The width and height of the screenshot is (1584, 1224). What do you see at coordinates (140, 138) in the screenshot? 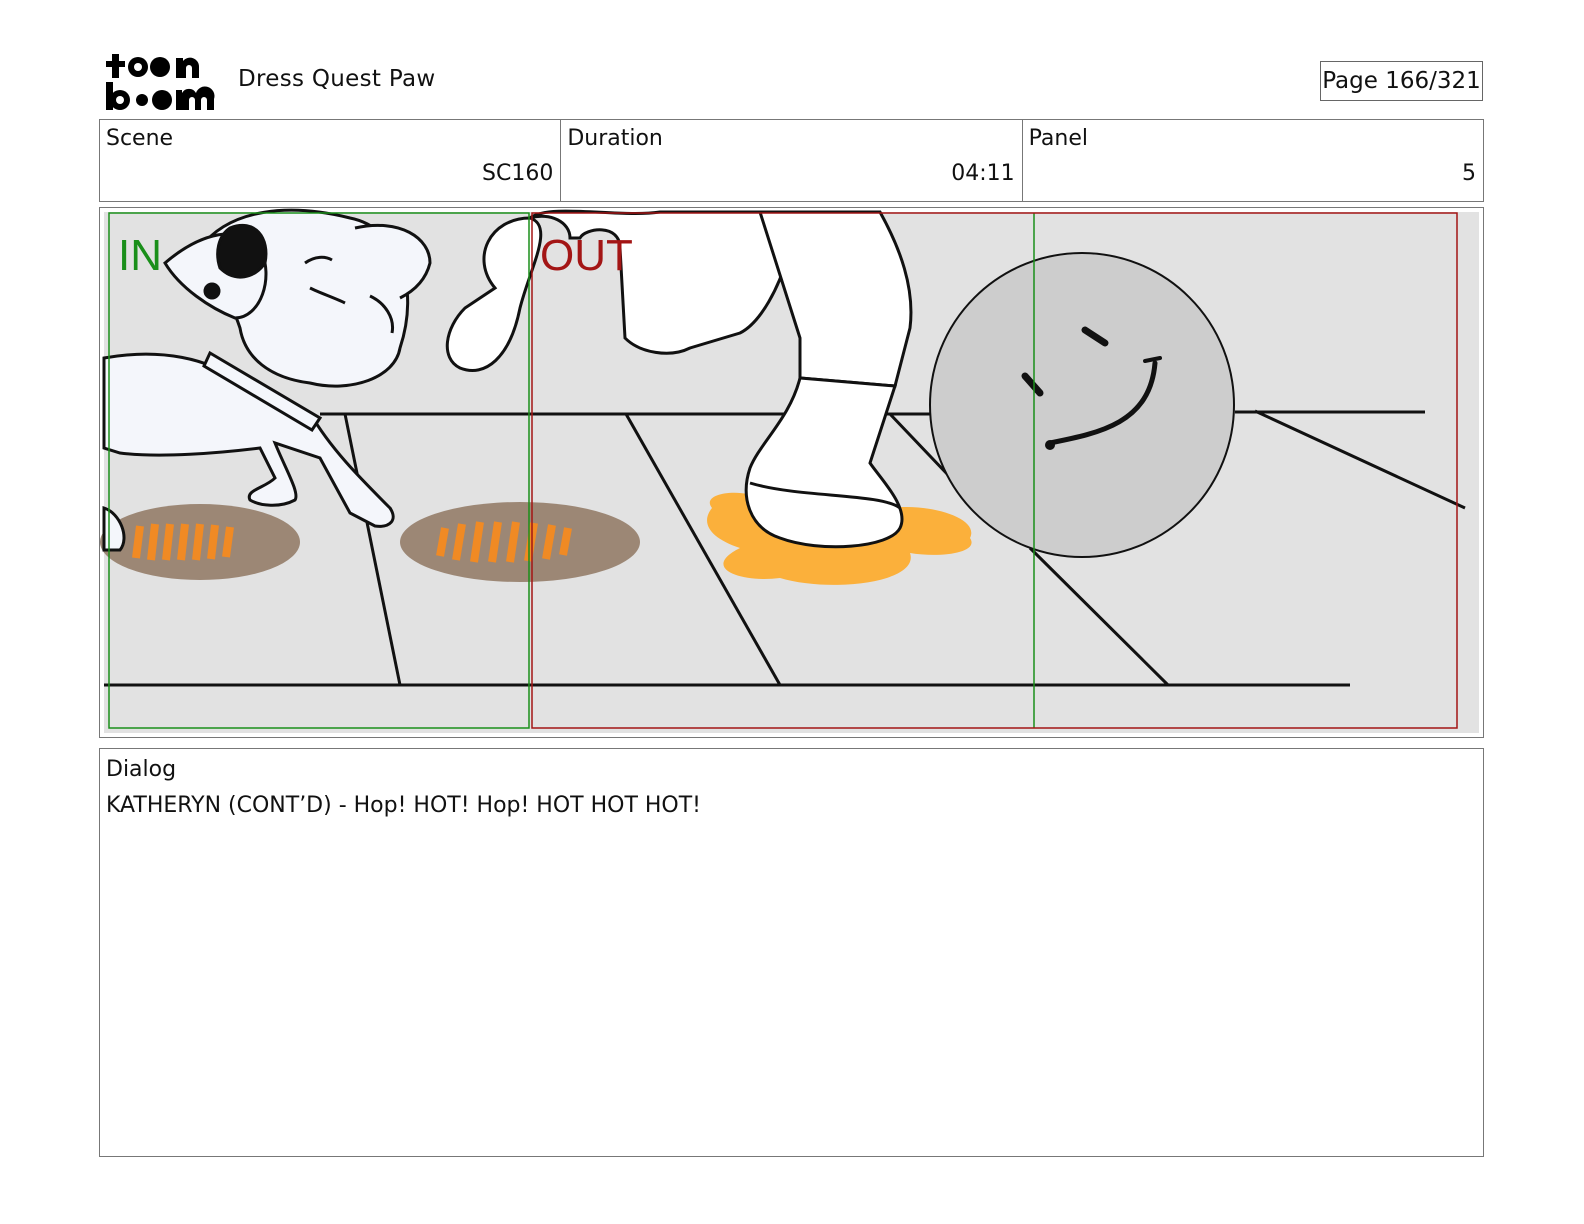
I see `scene-label: Scene` at bounding box center [140, 138].